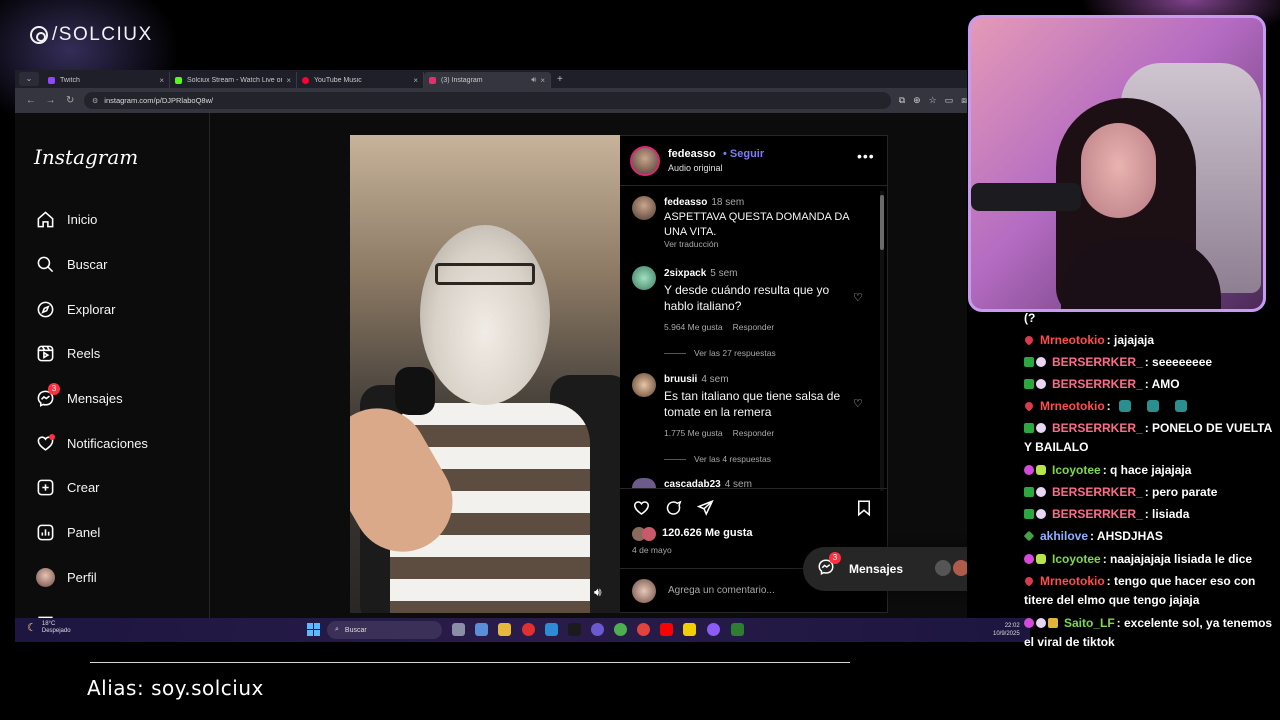 This screenshot has height=720, width=1280. Describe the element at coordinates (560, 79) in the screenshot. I see `new-tab-button: +` at that location.